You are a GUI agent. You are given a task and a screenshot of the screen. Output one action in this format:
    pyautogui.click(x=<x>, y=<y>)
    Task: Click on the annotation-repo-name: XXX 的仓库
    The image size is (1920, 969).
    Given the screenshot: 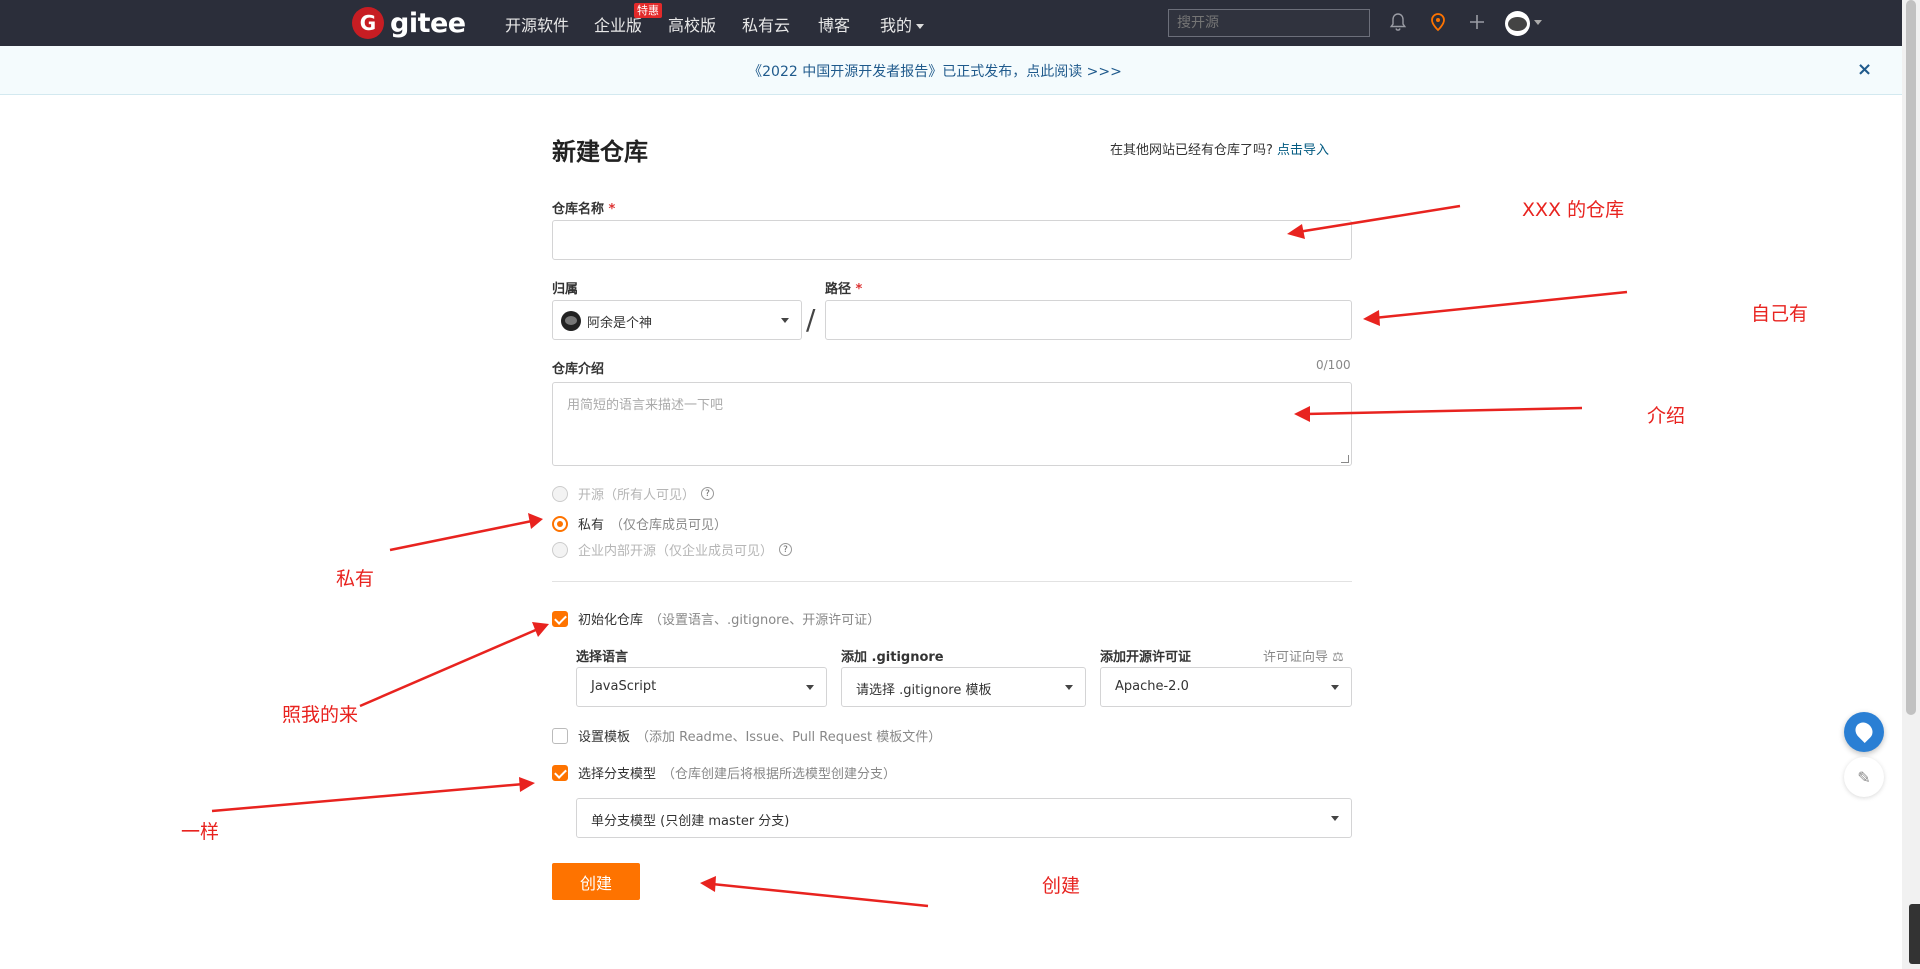 What is the action you would take?
    pyautogui.click(x=1573, y=210)
    